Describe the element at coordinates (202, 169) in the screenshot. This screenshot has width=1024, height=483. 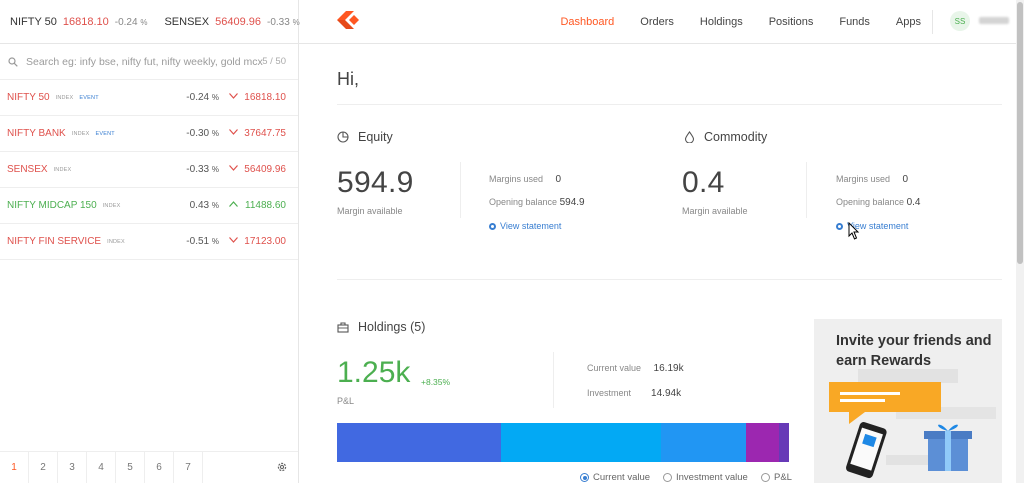
I see `instrument-change: -0.33 %` at that location.